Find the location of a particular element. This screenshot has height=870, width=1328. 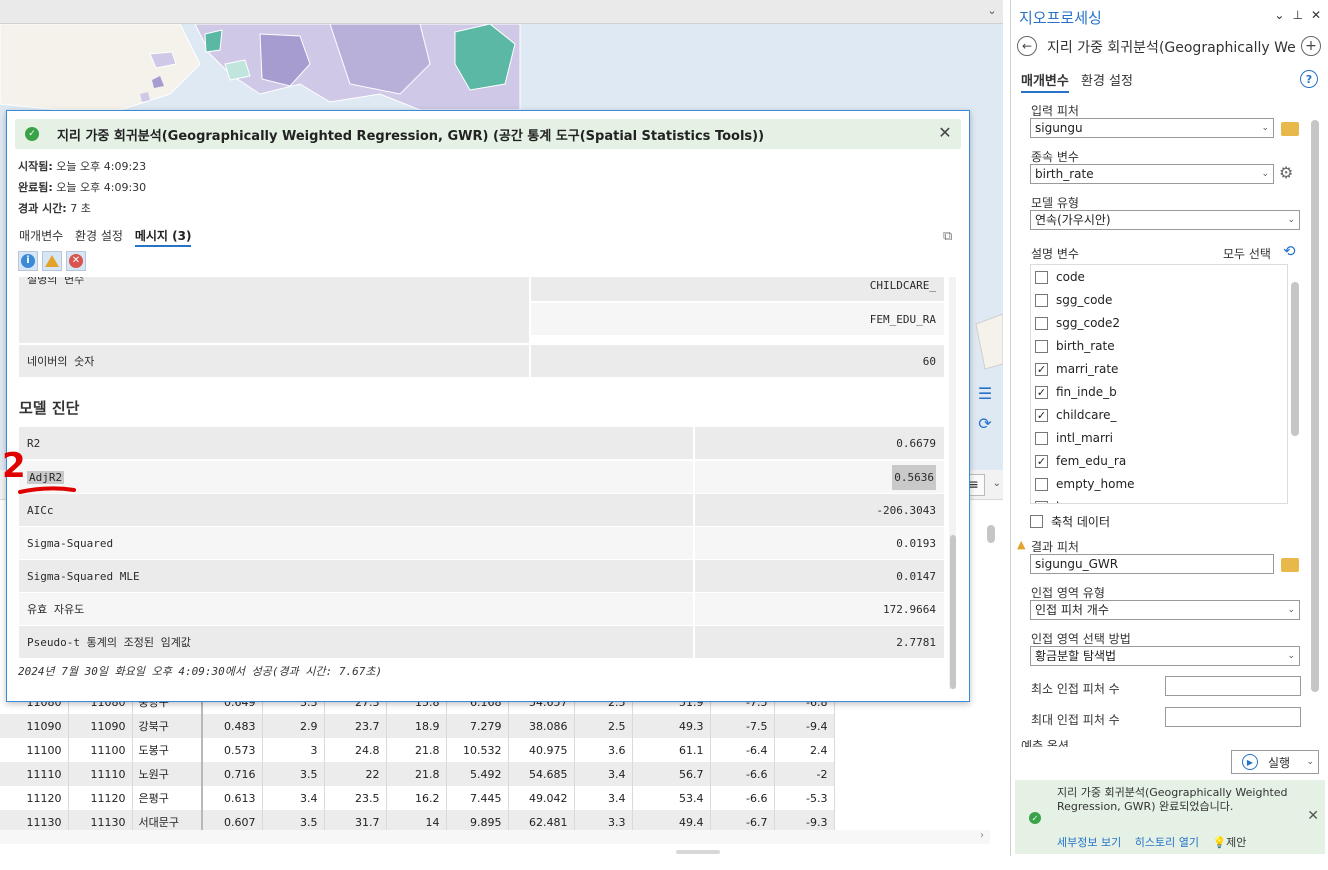

attribute-table-vertical-scrollbar is located at coordinates (991, 675).